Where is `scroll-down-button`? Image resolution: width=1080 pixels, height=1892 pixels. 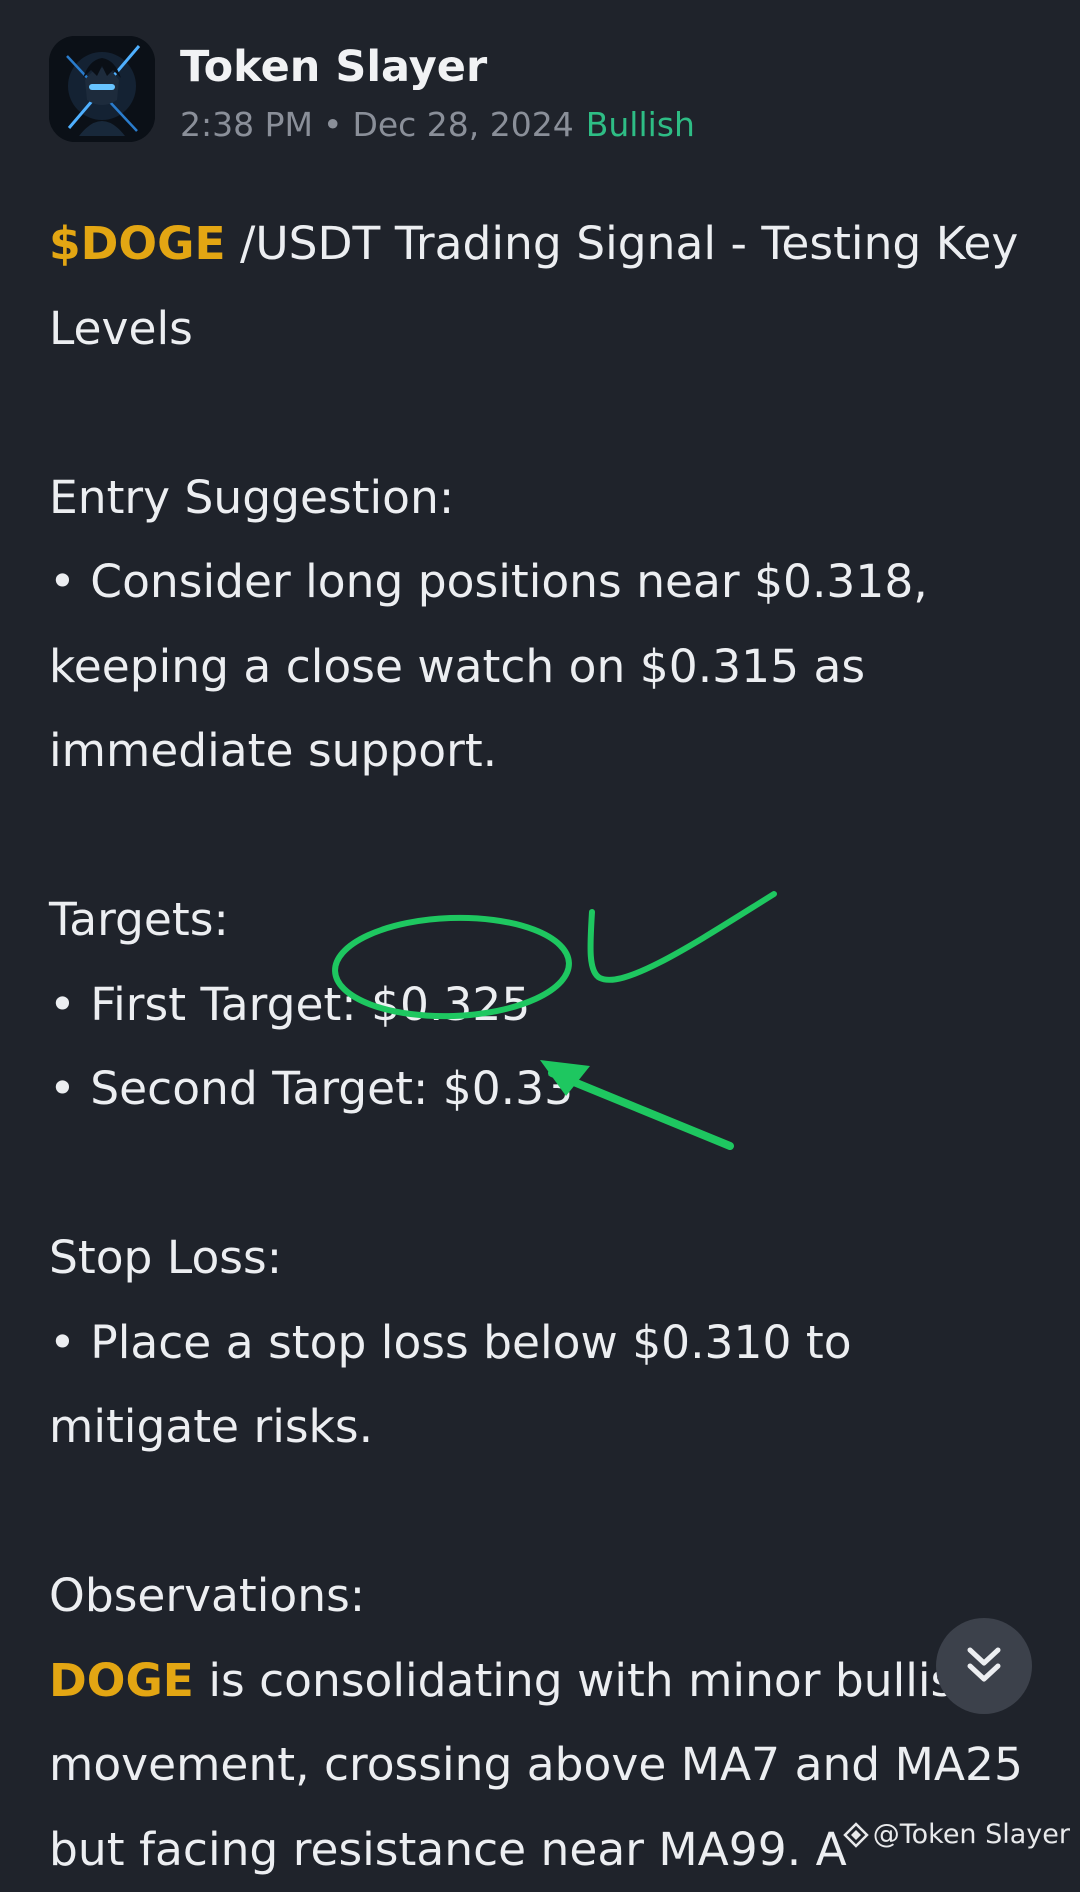
scroll-down-button is located at coordinates (984, 1666).